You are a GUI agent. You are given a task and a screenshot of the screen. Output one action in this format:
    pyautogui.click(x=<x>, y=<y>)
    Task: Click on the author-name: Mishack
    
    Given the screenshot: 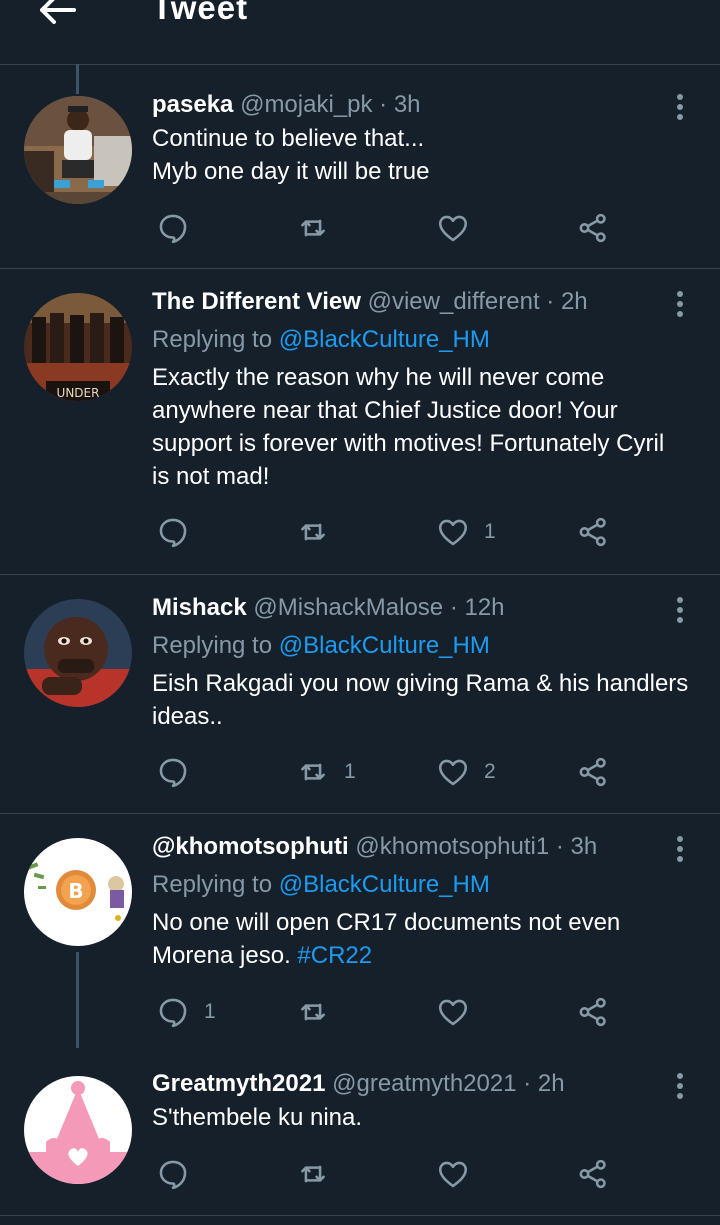 What is the action you would take?
    pyautogui.click(x=199, y=607)
    